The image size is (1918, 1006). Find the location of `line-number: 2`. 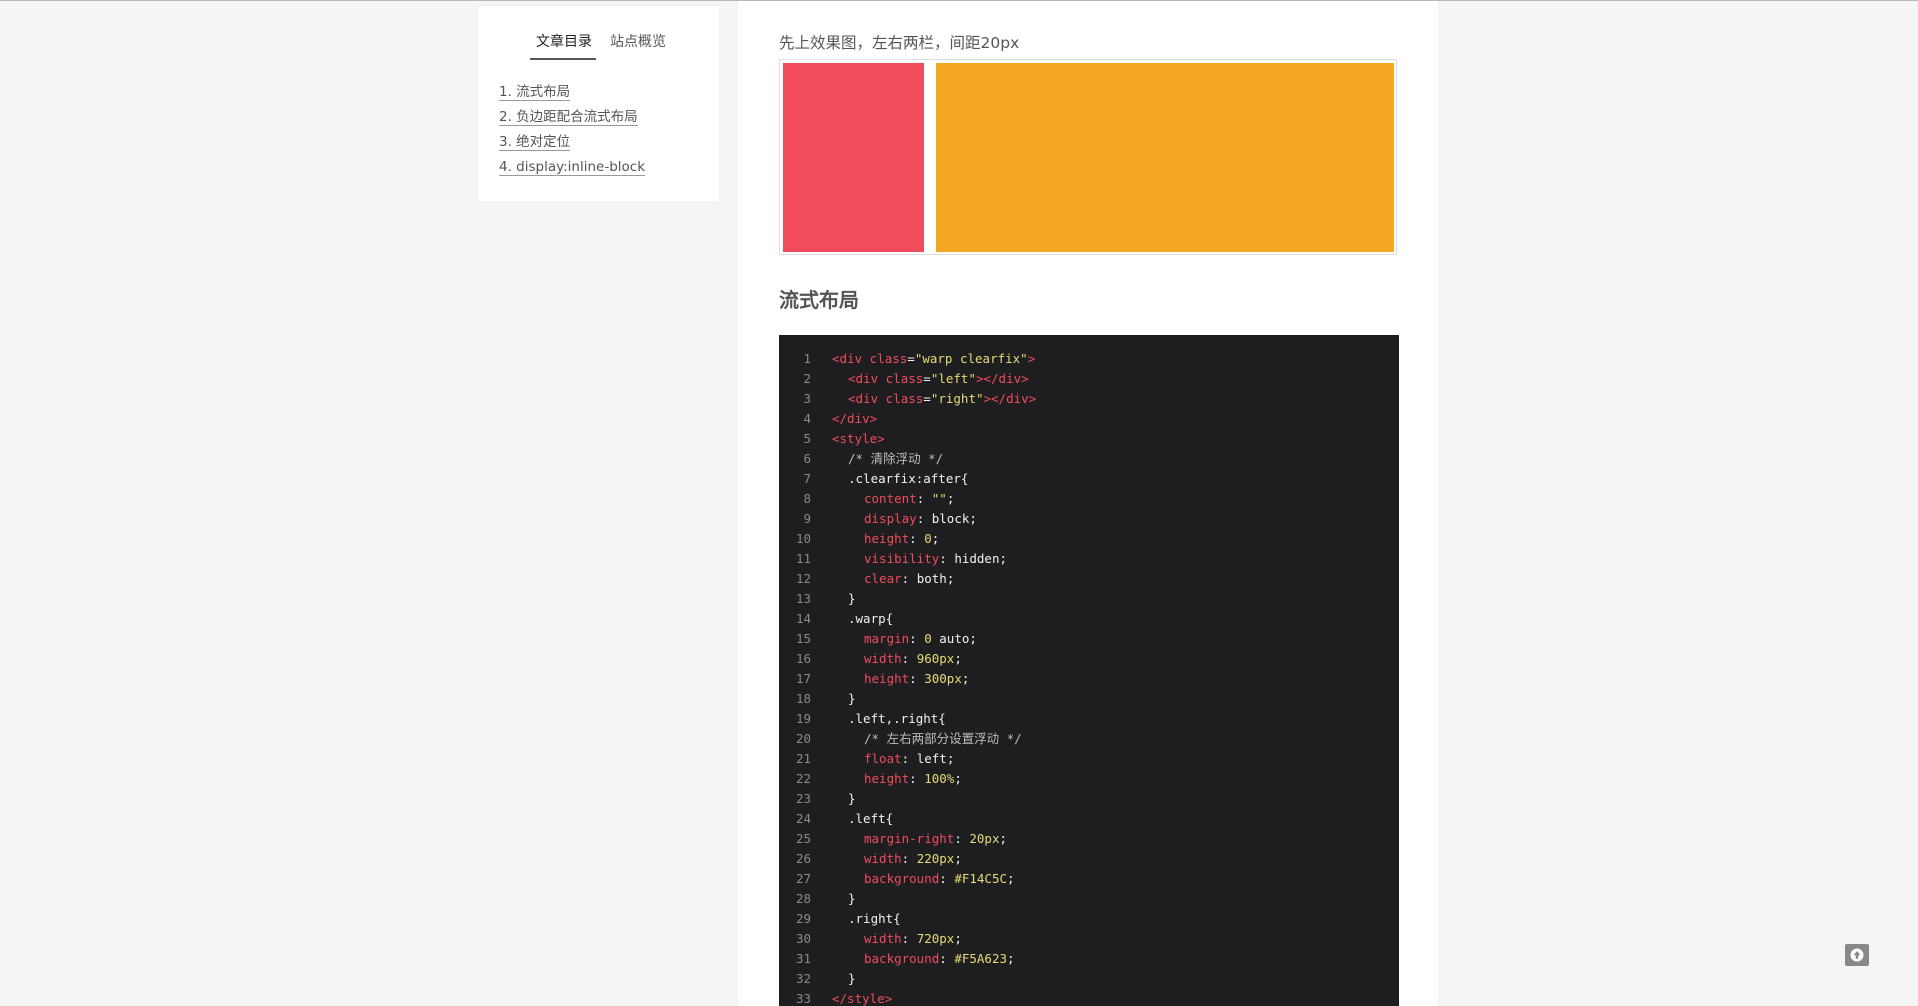

line-number: 2 is located at coordinates (807, 378).